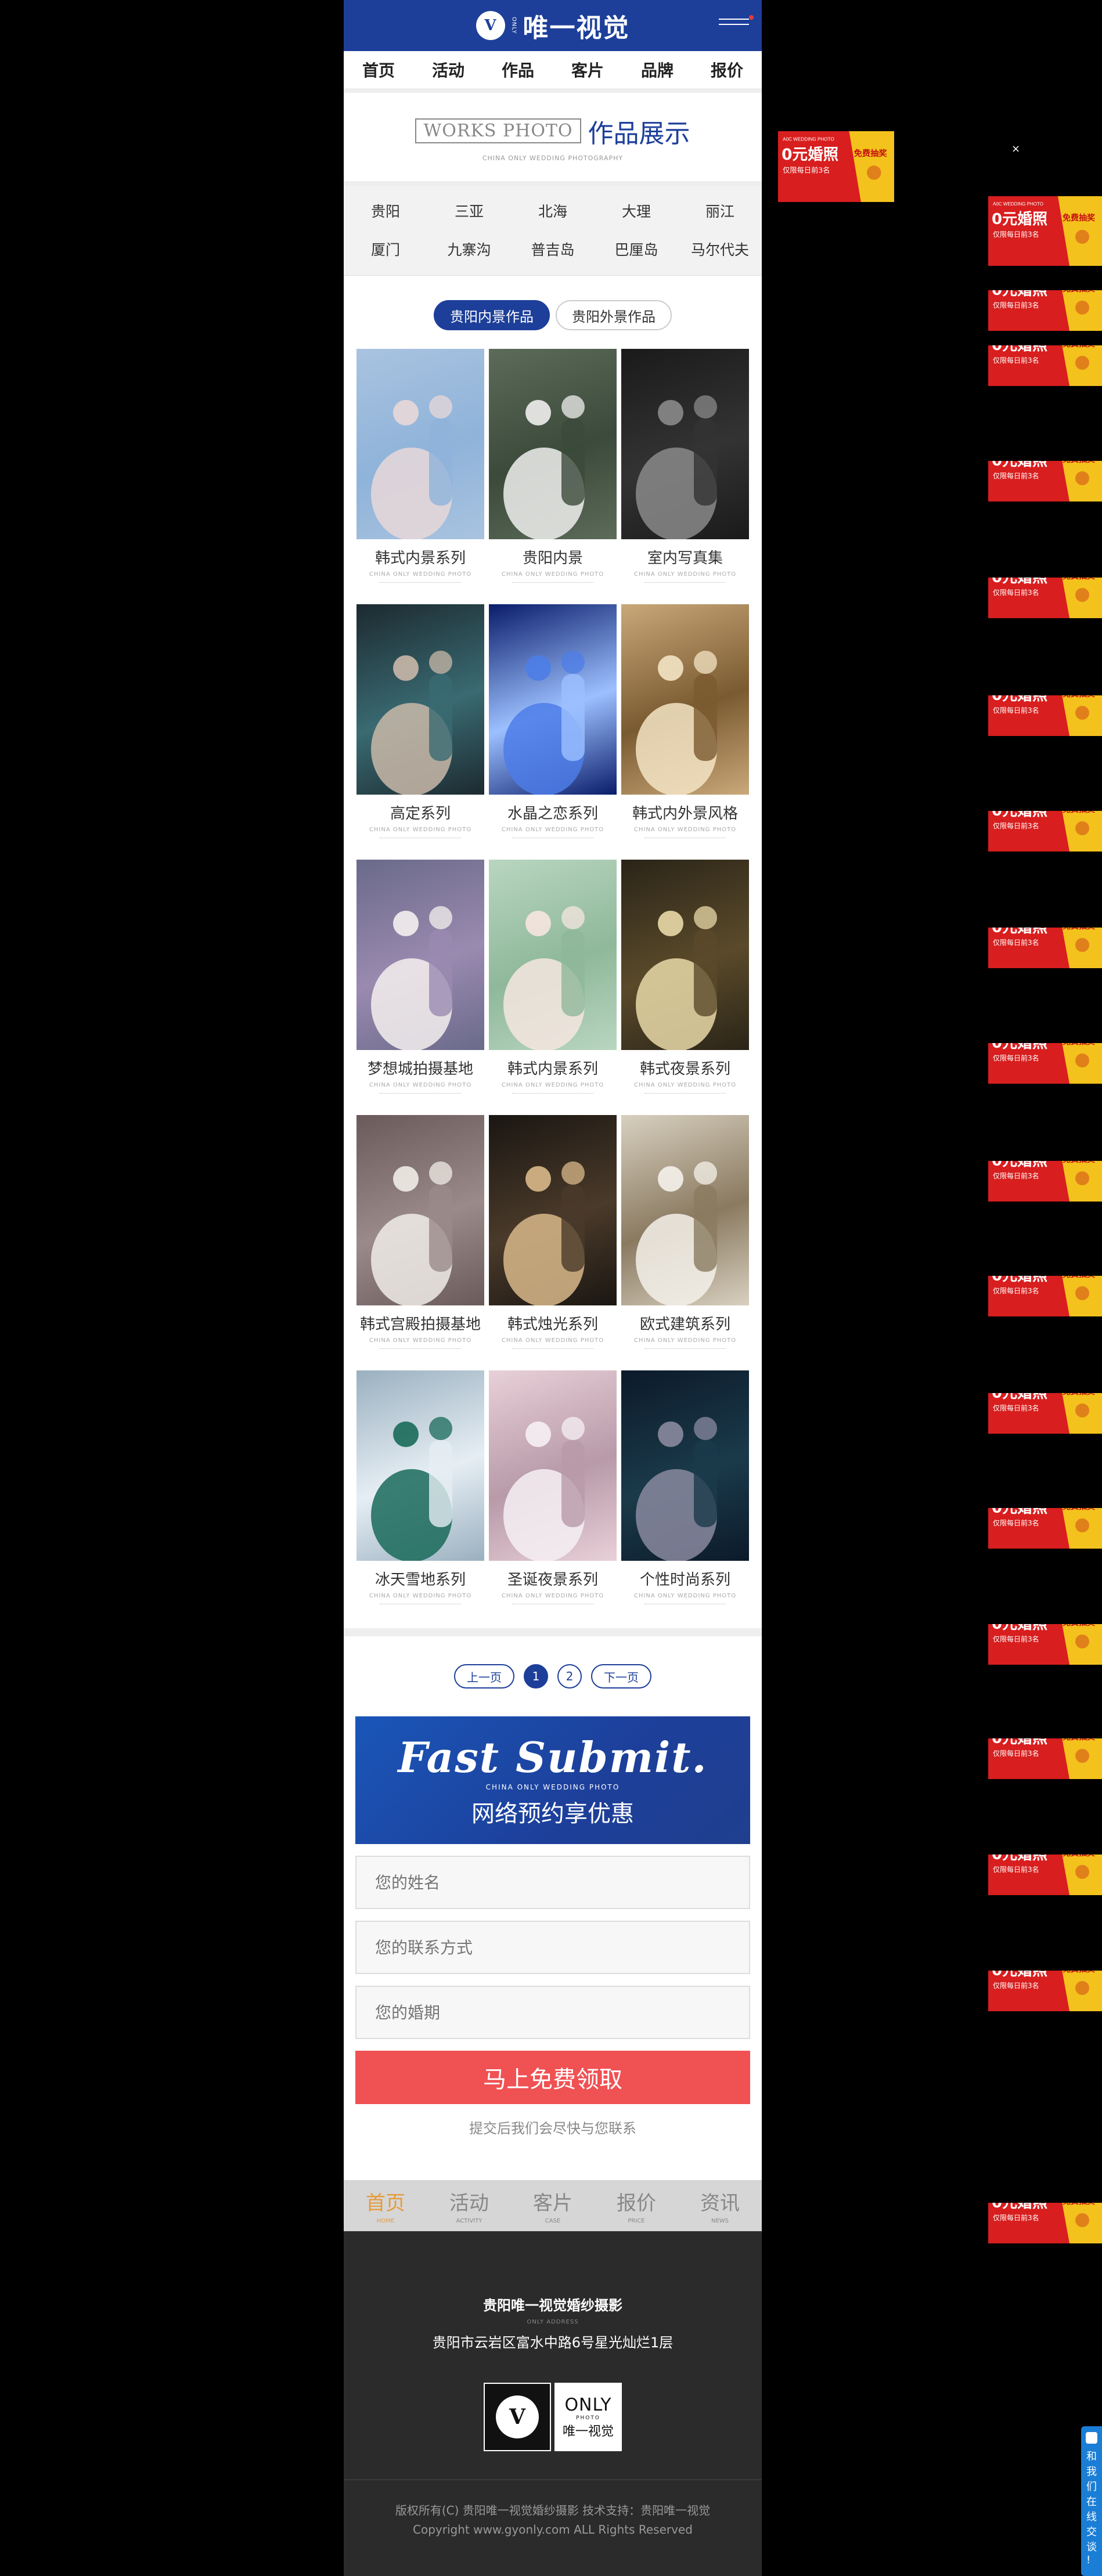 Image resolution: width=1102 pixels, height=2576 pixels. What do you see at coordinates (720, 210) in the screenshot?
I see `city-link: 丽江` at bounding box center [720, 210].